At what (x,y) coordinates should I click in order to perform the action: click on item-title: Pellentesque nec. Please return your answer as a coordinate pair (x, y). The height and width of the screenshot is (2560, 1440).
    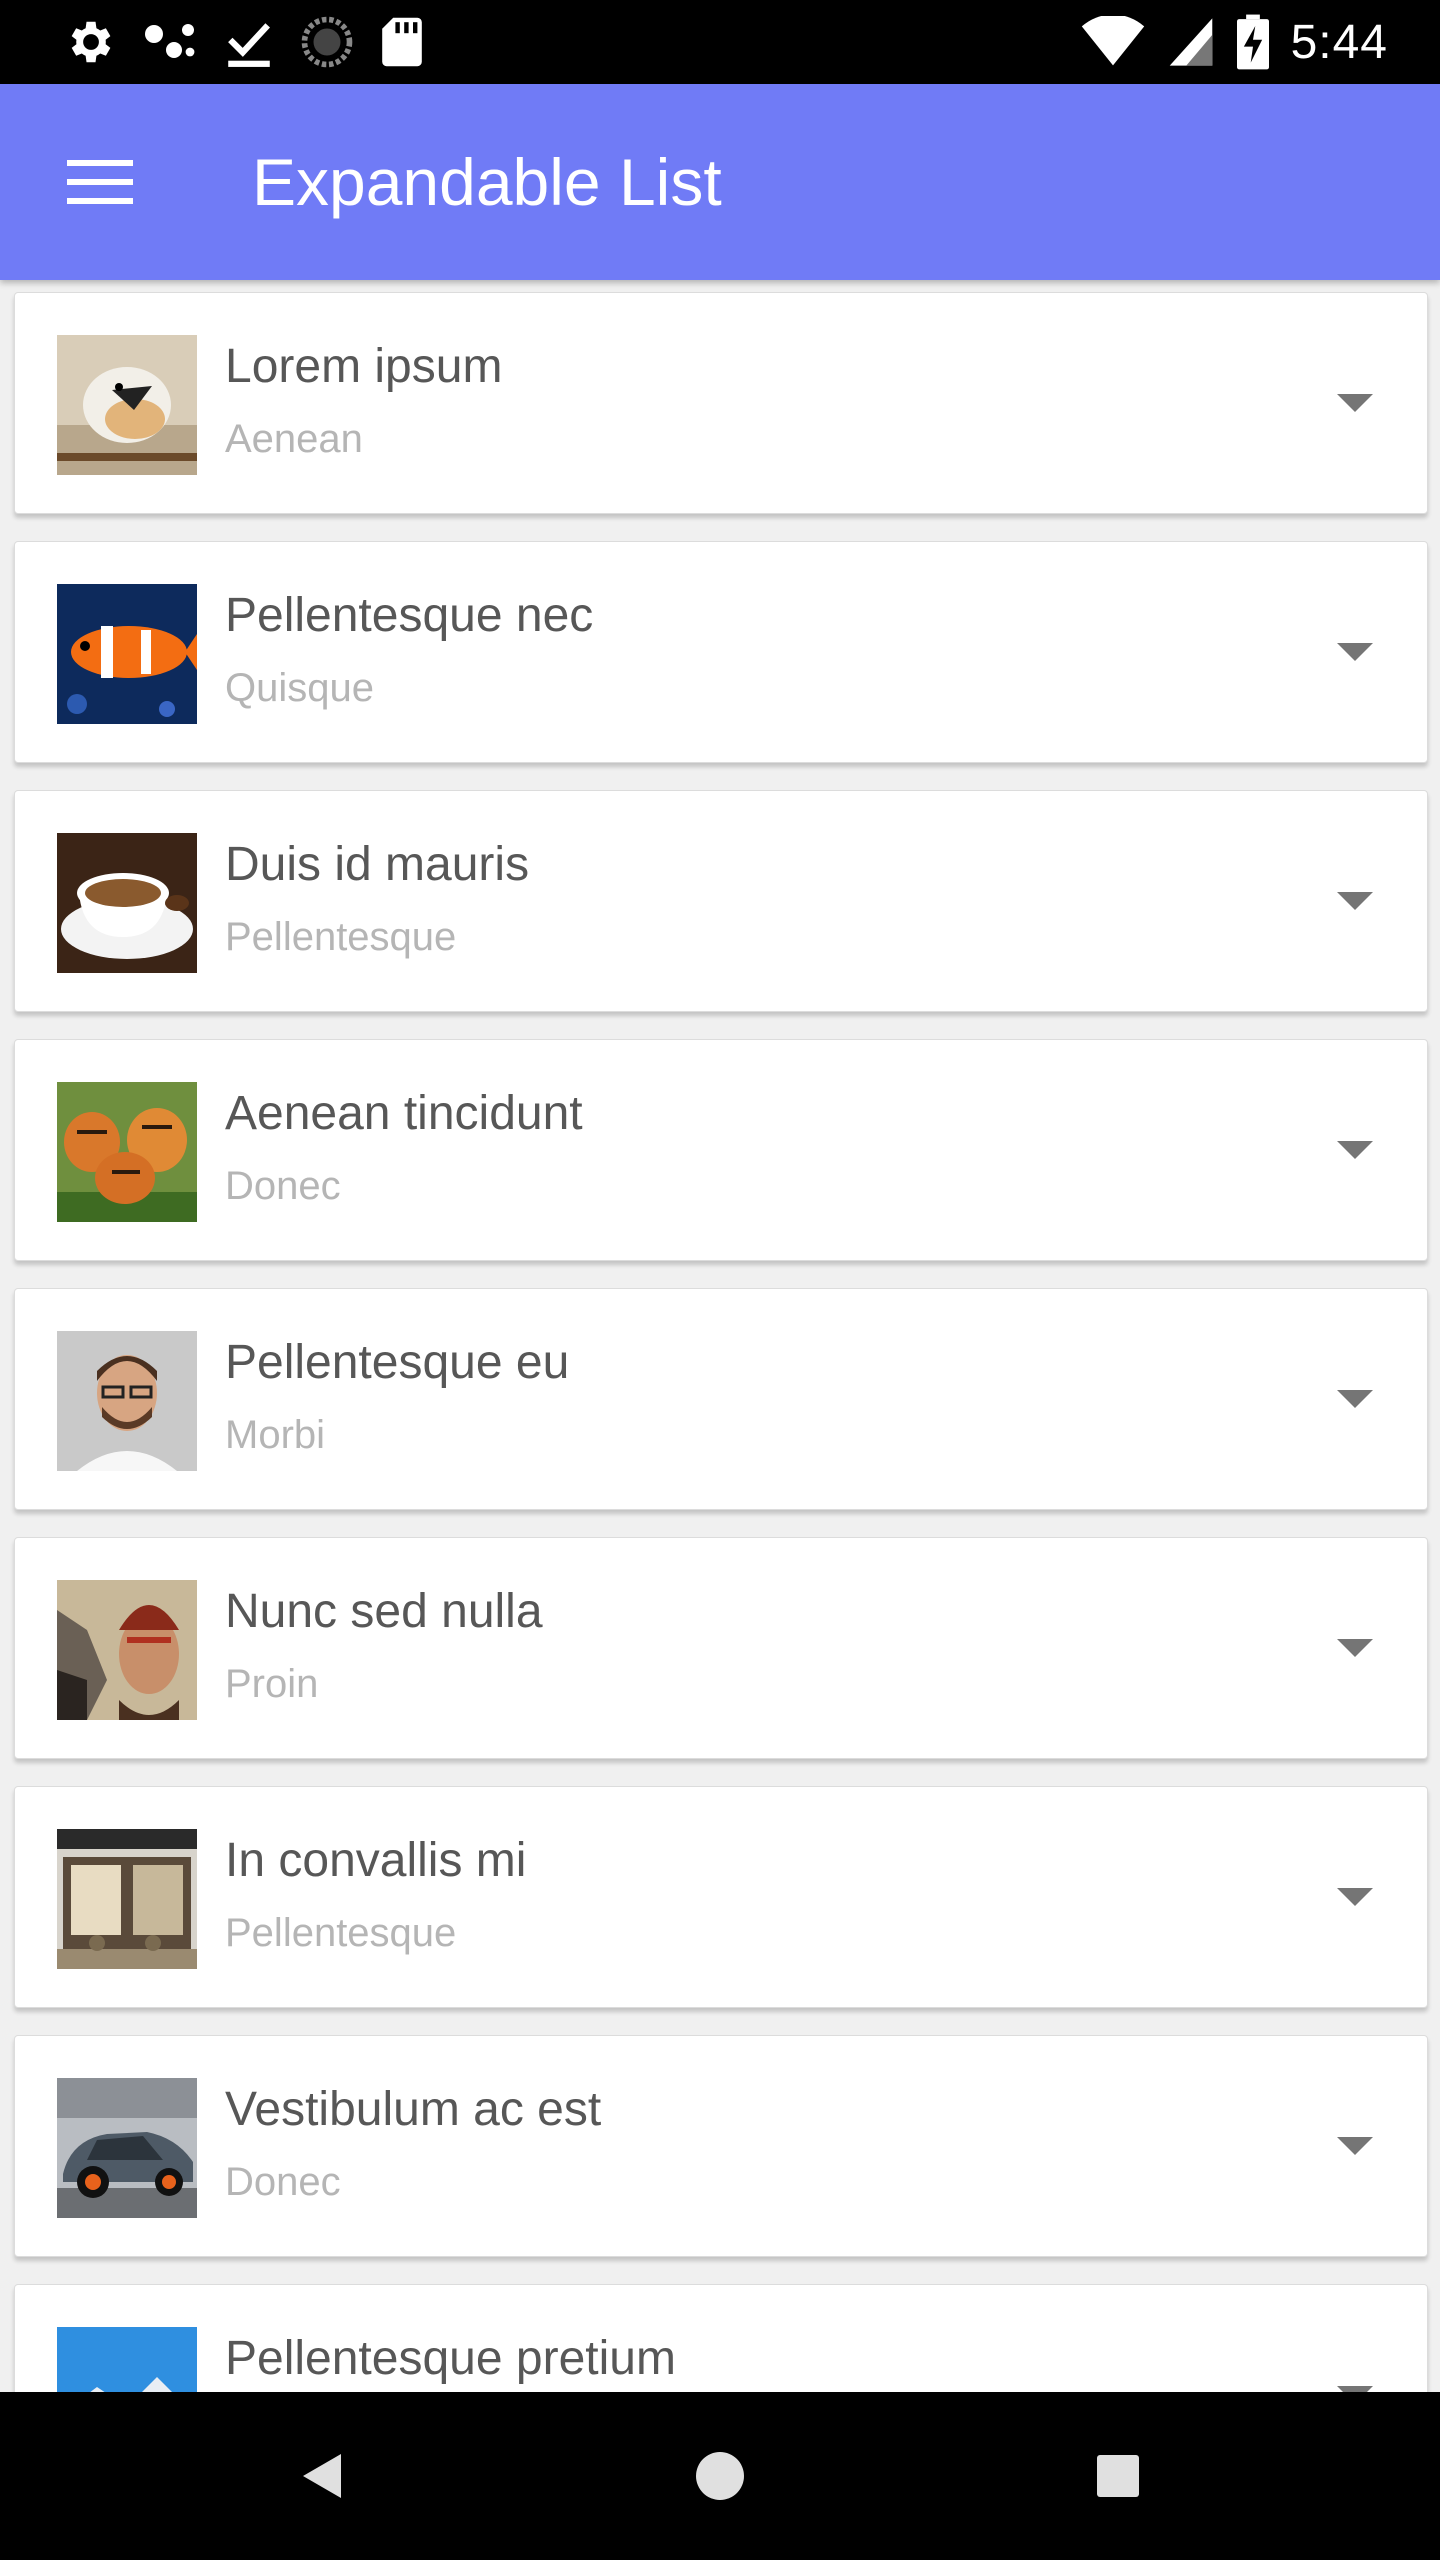
    Looking at the image, I should click on (409, 615).